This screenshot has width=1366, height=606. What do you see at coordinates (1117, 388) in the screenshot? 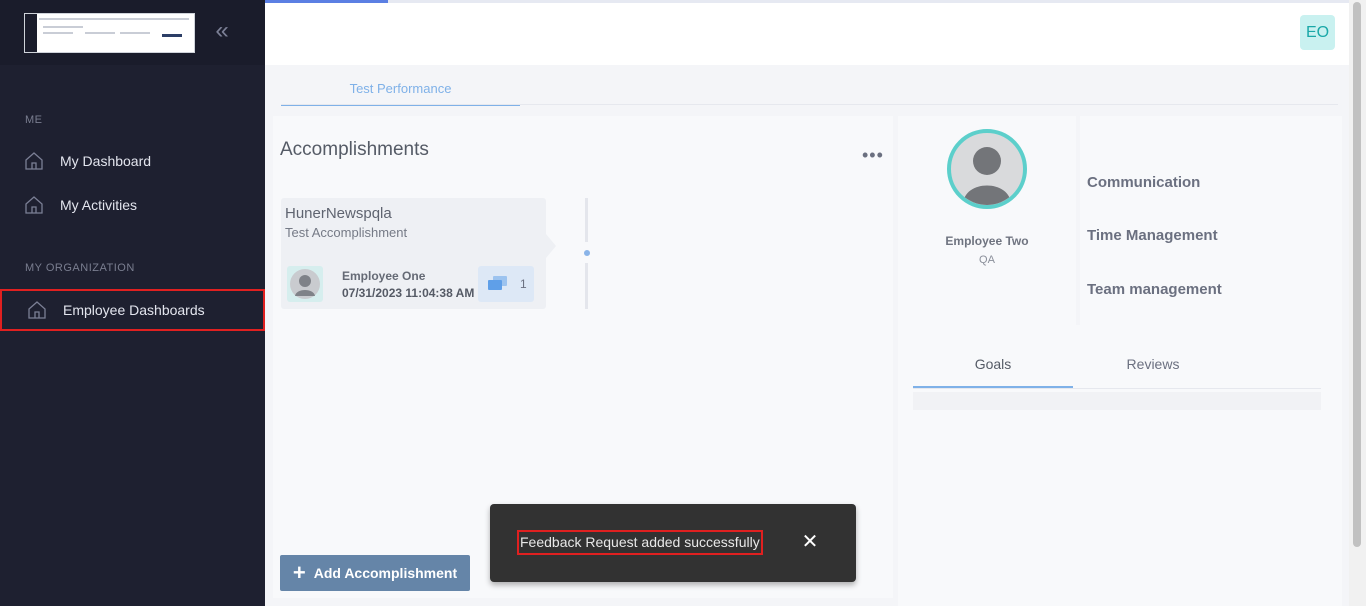
I see `tabs-divider` at bounding box center [1117, 388].